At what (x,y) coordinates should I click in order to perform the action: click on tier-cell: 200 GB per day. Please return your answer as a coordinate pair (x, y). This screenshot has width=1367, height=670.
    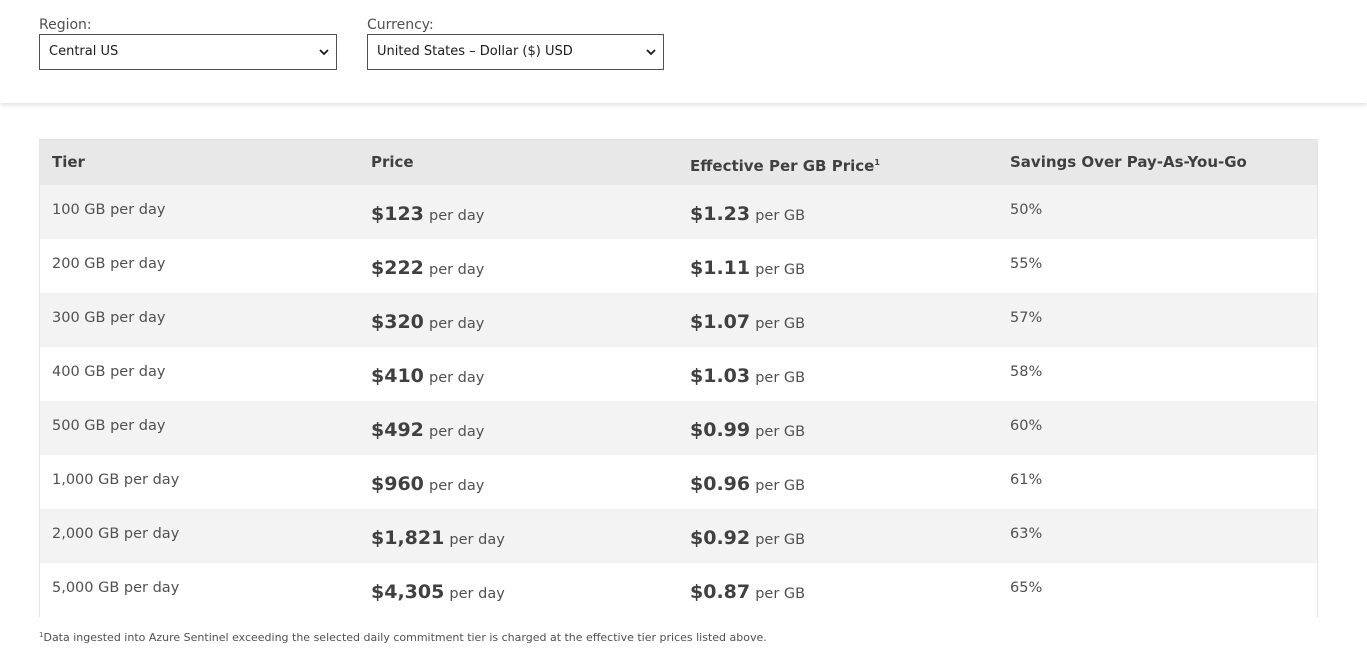
    Looking at the image, I should click on (109, 264).